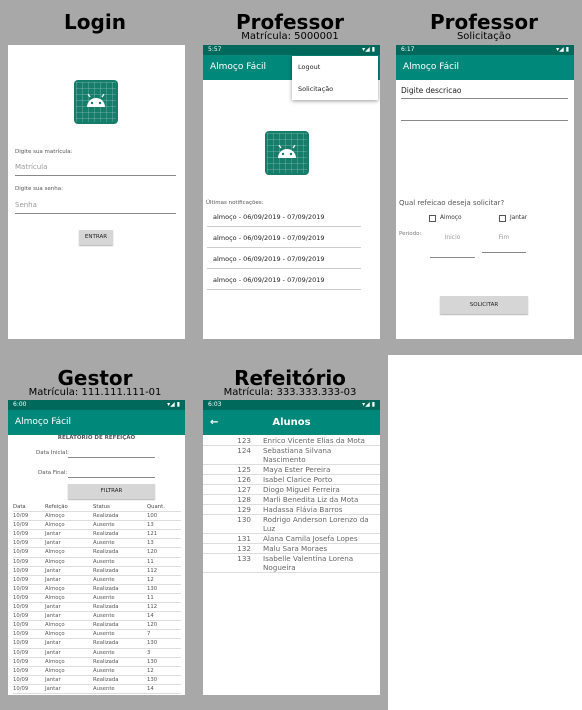 The height and width of the screenshot is (710, 582). What do you see at coordinates (244, 469) in the screenshot?
I see `student-id: 125` at bounding box center [244, 469].